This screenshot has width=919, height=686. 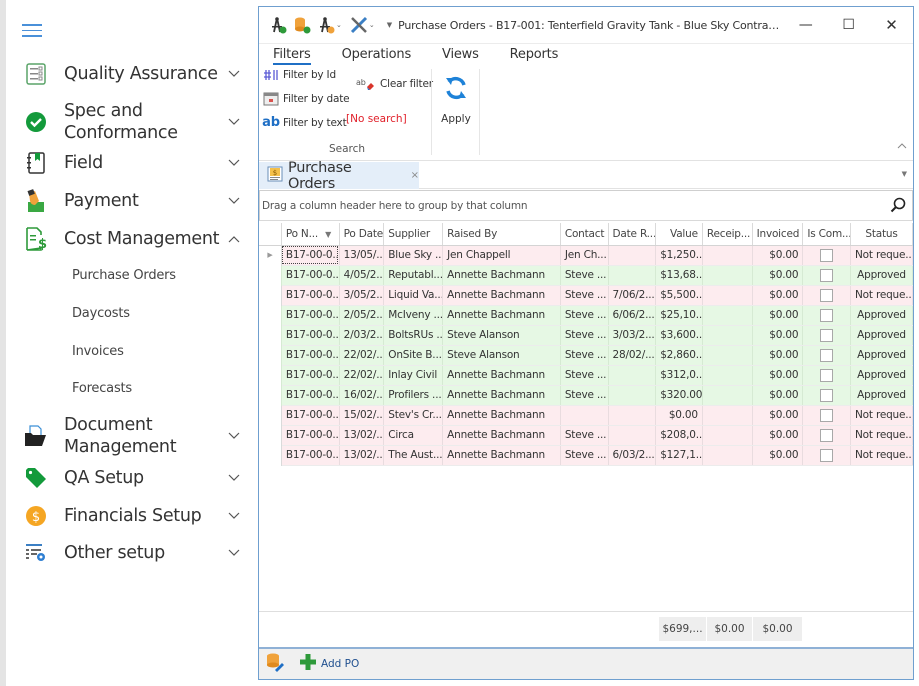 I want to click on column-header-raised-by: Raised By, so click(x=501, y=234).